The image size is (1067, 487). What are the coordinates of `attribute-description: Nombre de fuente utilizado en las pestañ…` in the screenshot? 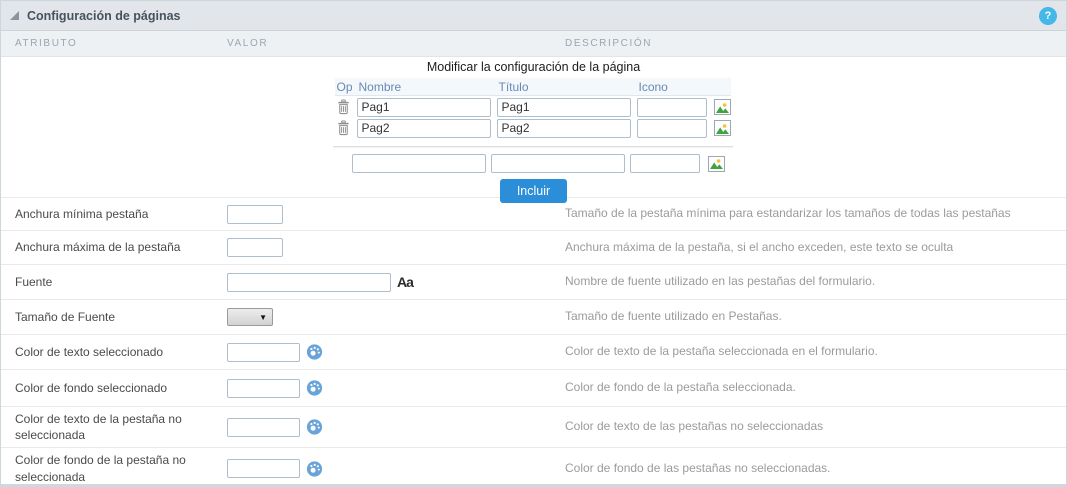 It's located at (720, 281).